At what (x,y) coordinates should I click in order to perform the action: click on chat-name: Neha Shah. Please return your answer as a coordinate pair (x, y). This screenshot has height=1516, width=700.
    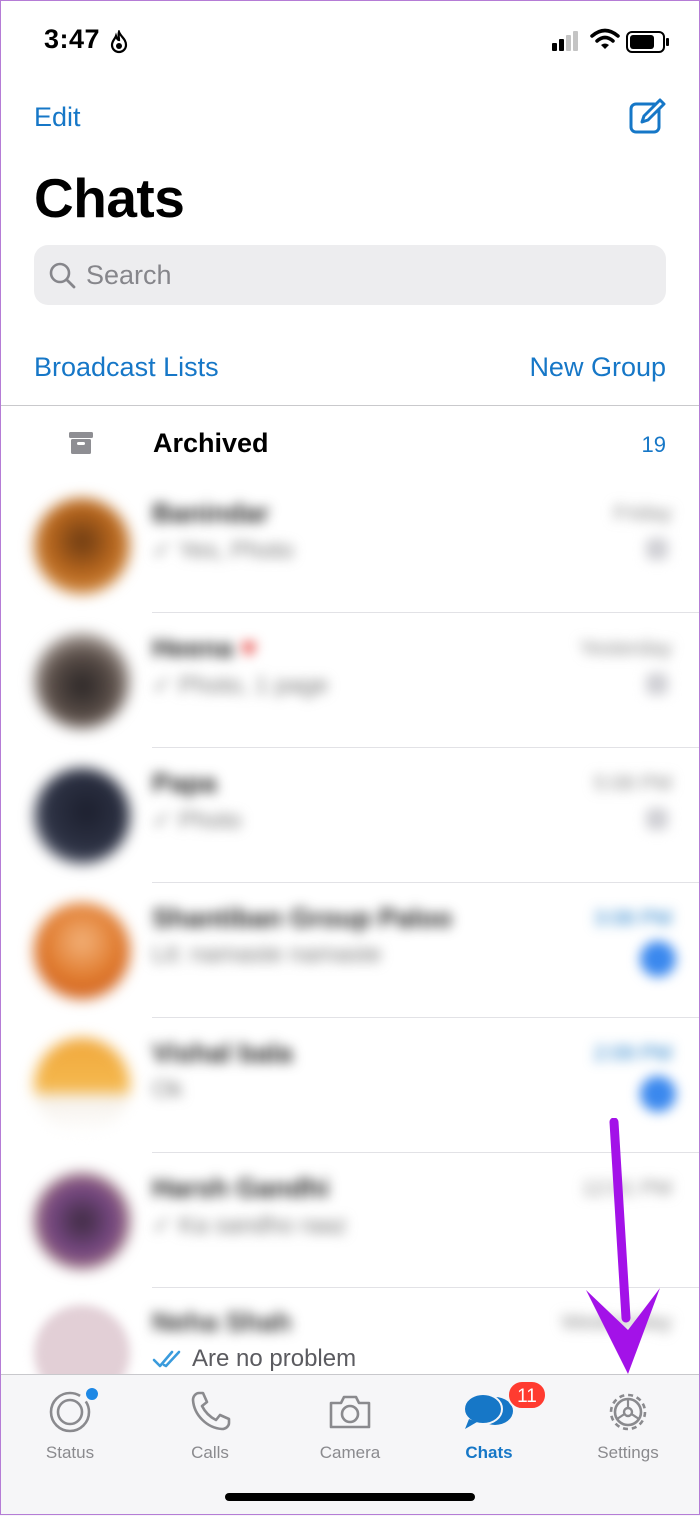
    Looking at the image, I should click on (222, 1322).